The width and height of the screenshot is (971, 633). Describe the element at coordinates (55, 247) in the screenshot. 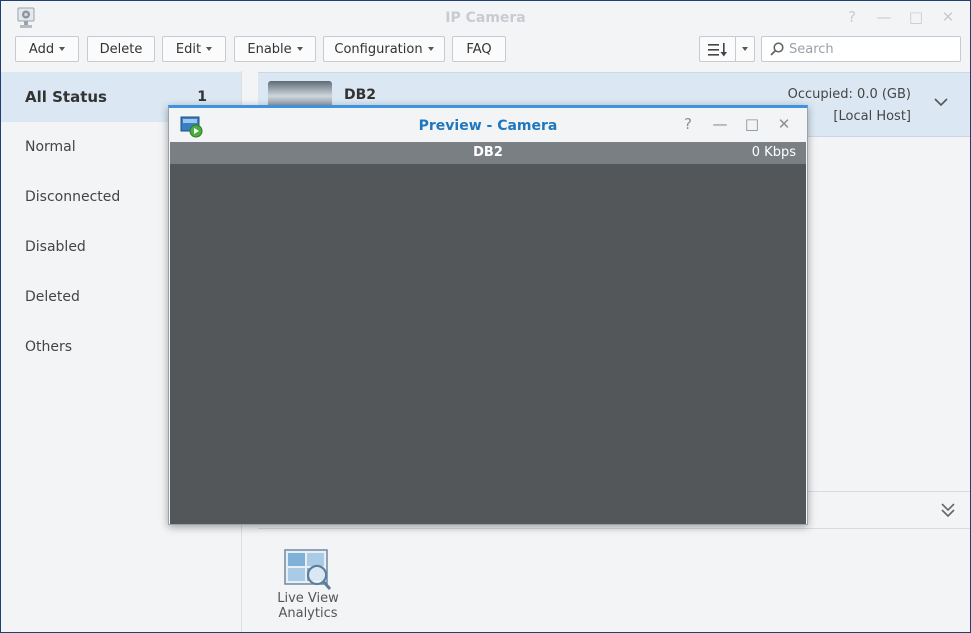

I see `sidebar-item-label: Disabled` at that location.